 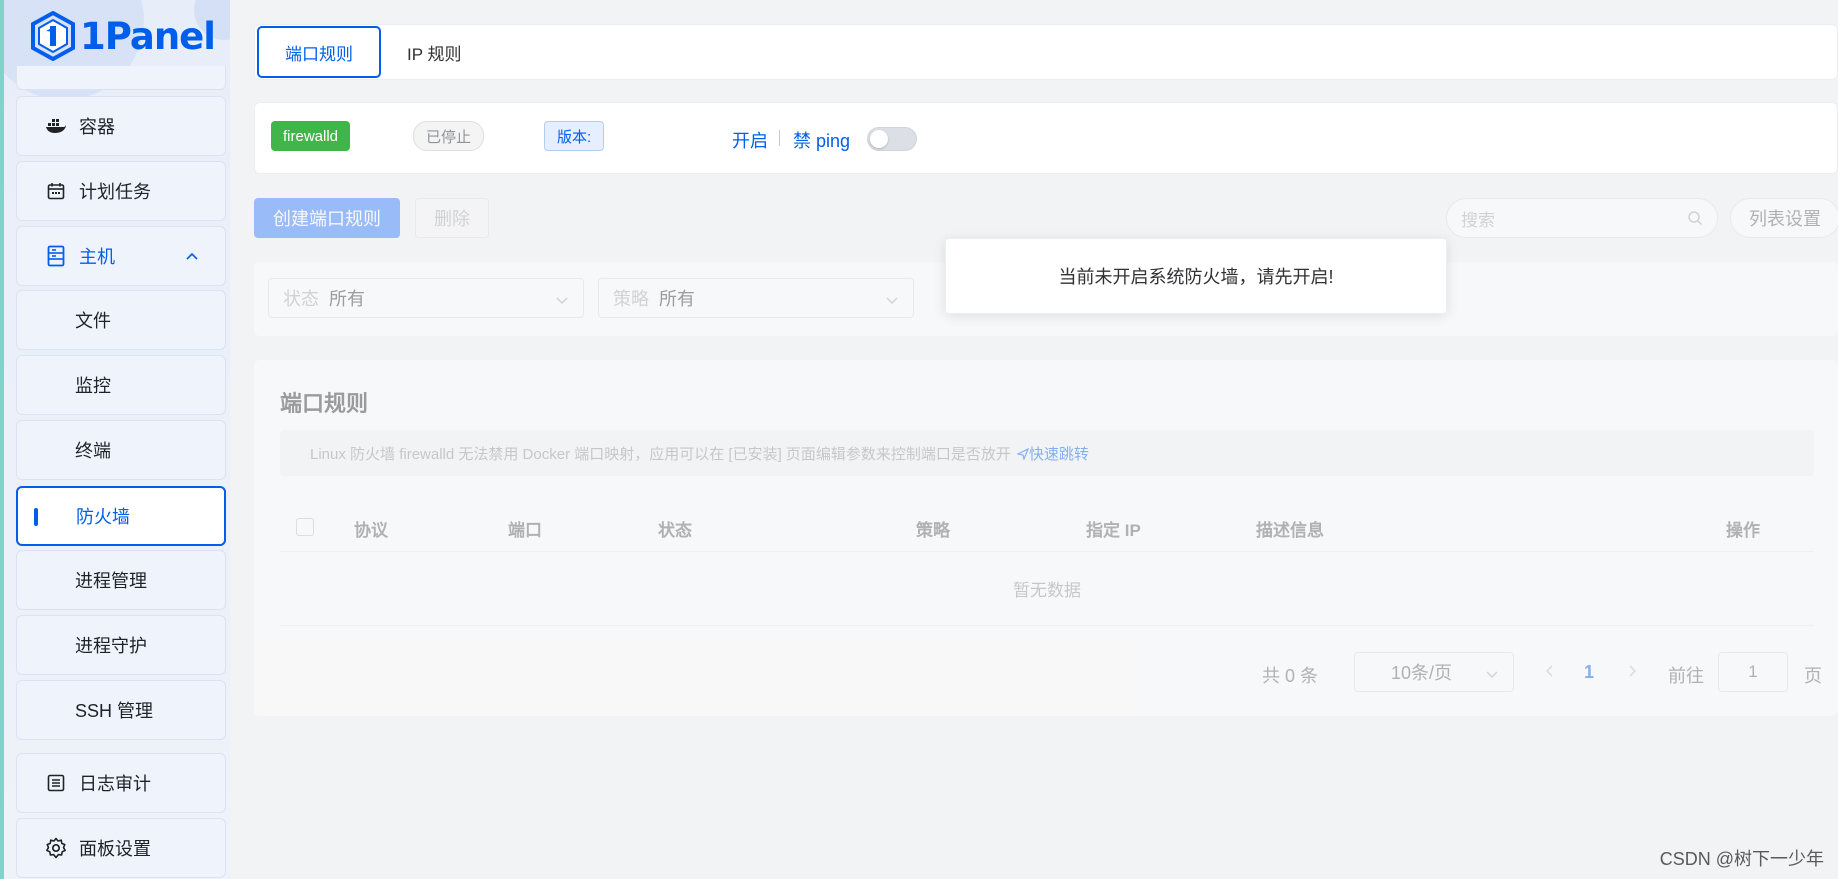 I want to click on tab-port-rules: 端口规则, so click(x=319, y=52).